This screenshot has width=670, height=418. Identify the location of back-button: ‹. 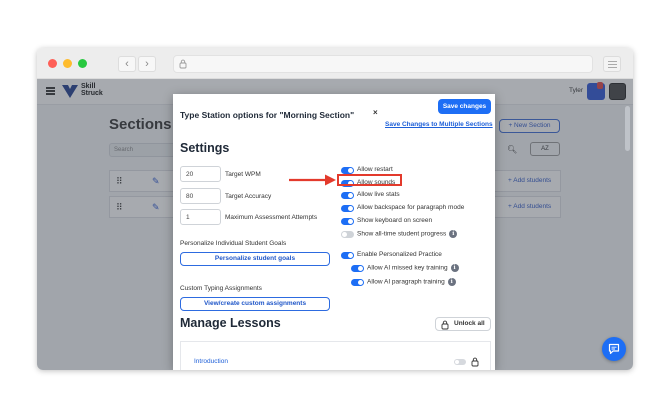
(127, 64).